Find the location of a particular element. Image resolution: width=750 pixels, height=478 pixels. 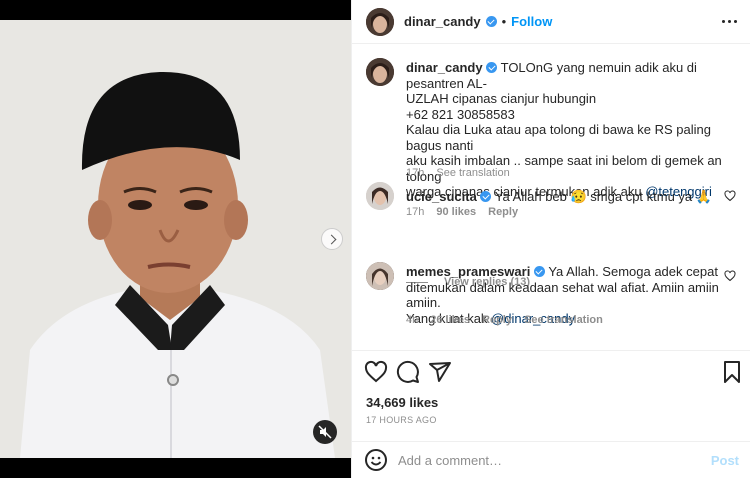

caption-phone: +62 821 30858583 is located at coordinates (460, 114).